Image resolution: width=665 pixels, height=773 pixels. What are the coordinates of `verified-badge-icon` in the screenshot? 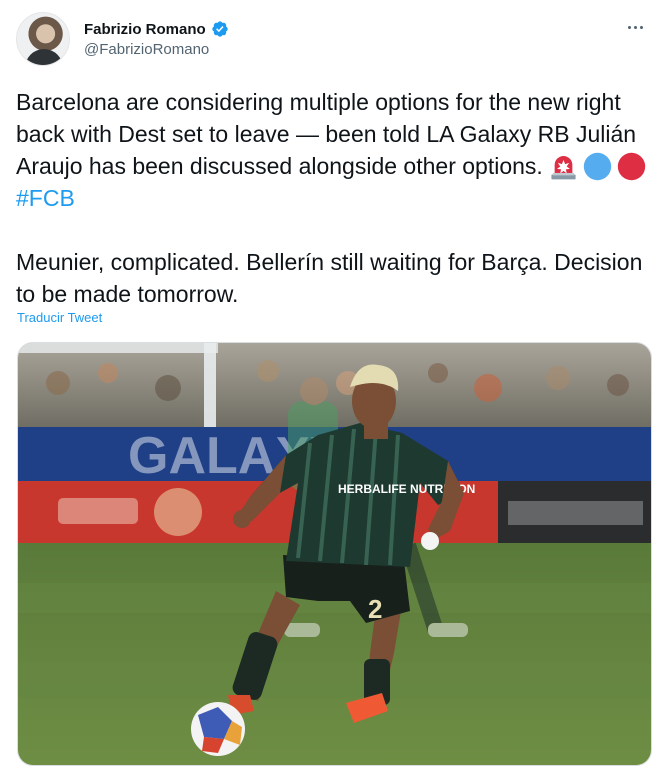 It's located at (219, 29).